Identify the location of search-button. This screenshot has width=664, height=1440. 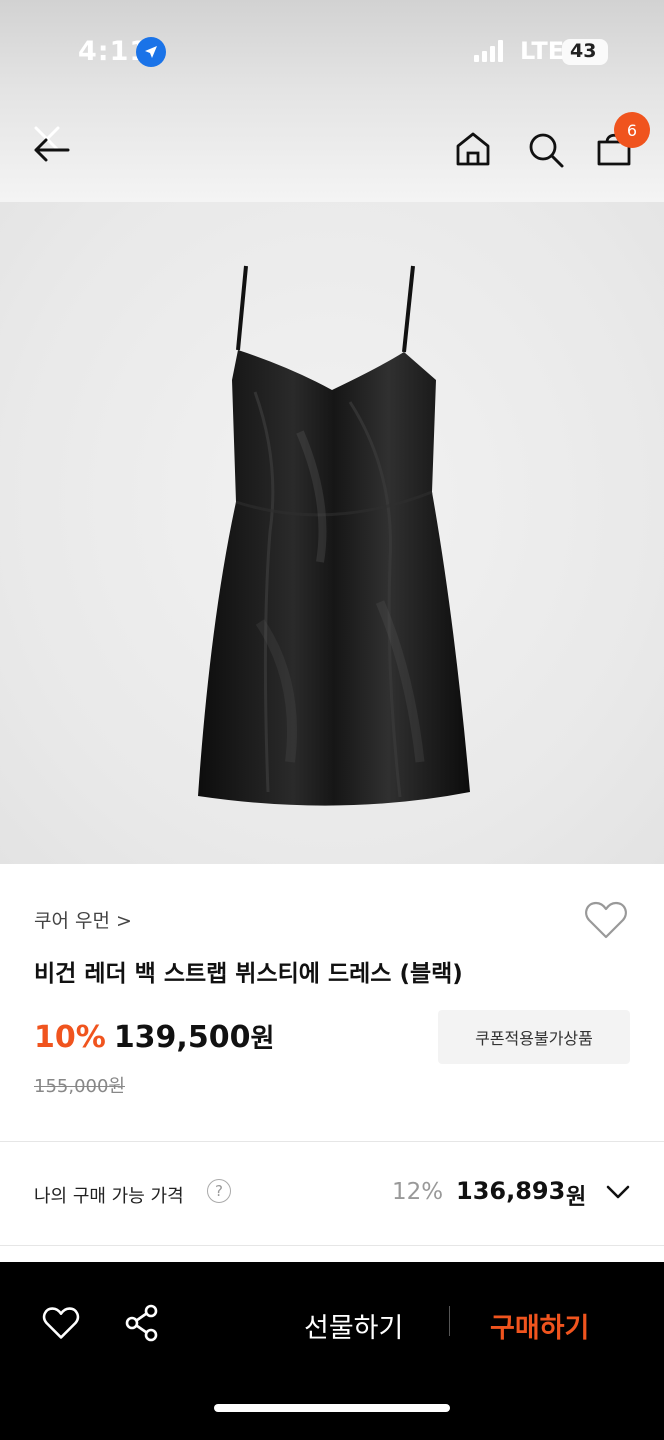
(546, 152).